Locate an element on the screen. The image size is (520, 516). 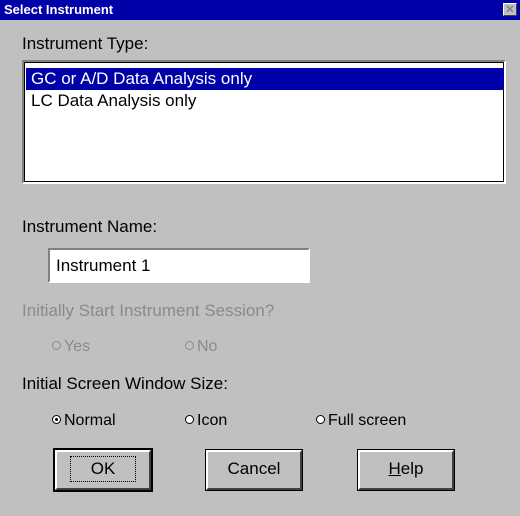
ok-button: OK is located at coordinates (103, 470).